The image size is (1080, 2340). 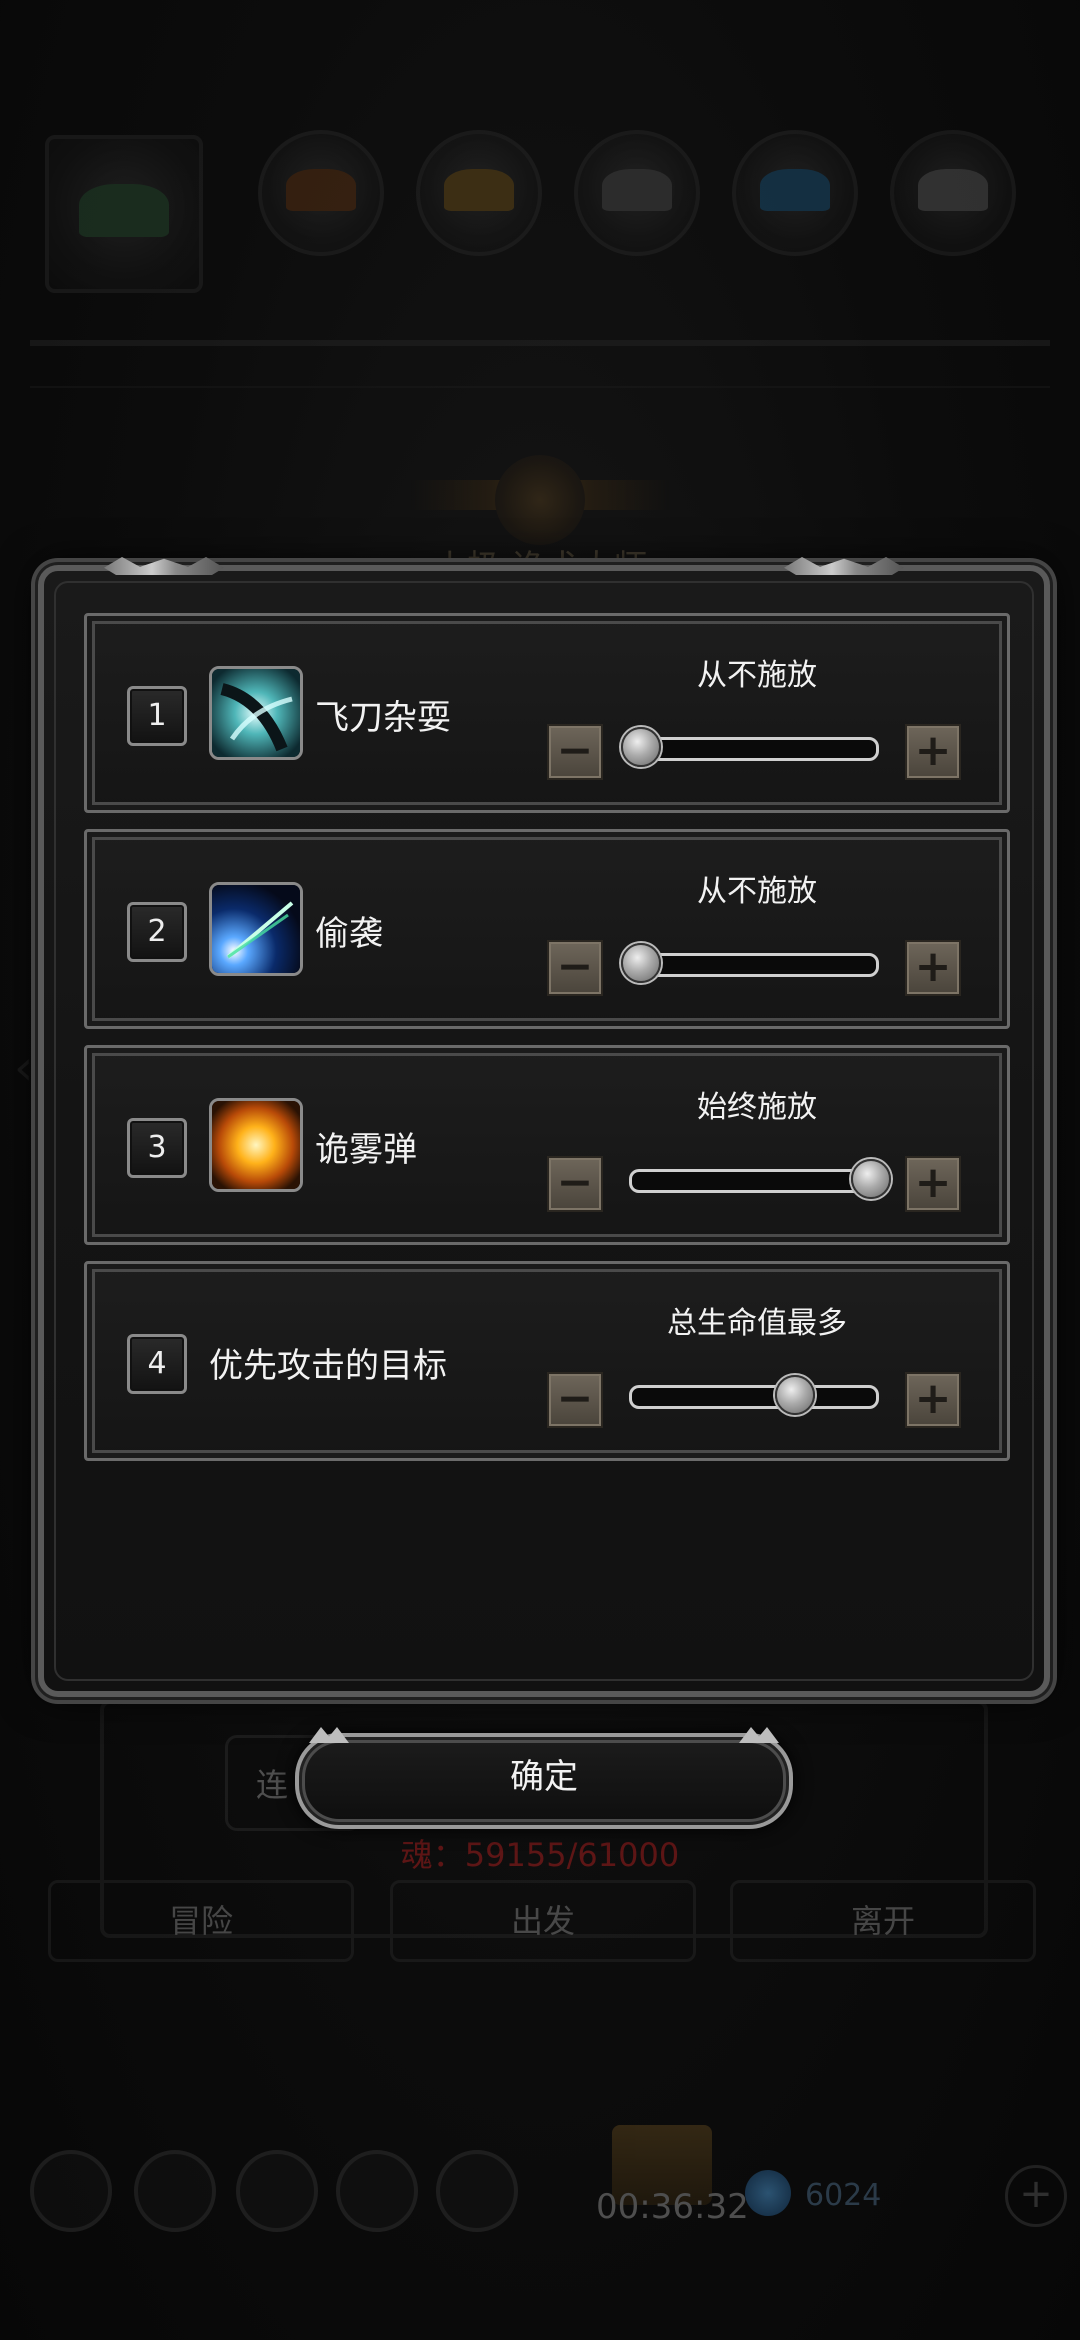 I want to click on dialog-ornament-right, so click(x=844, y=566).